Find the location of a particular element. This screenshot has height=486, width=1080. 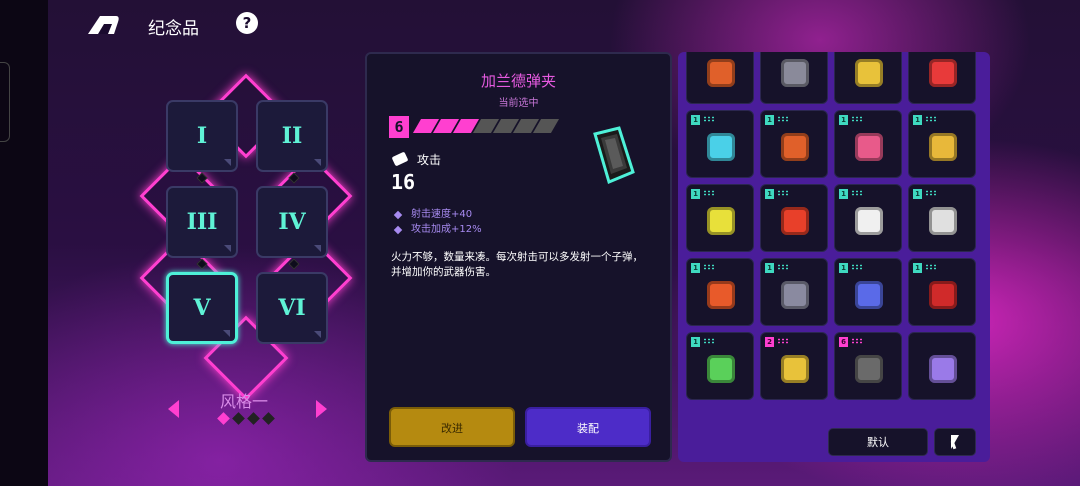

item-description: 火力不够，数量来凑。每次射击可以多发射一个子弹，并增加你的武器伤害。 is located at coordinates (517, 264).